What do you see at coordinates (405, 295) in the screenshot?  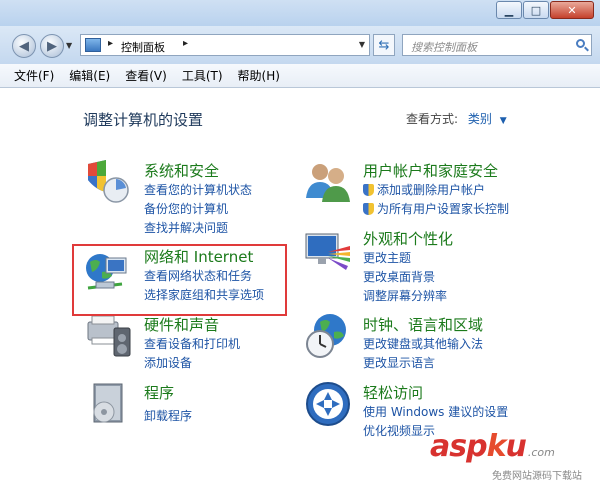 I see `link-screen-resolution: 调整屏幕分辨率` at bounding box center [405, 295].